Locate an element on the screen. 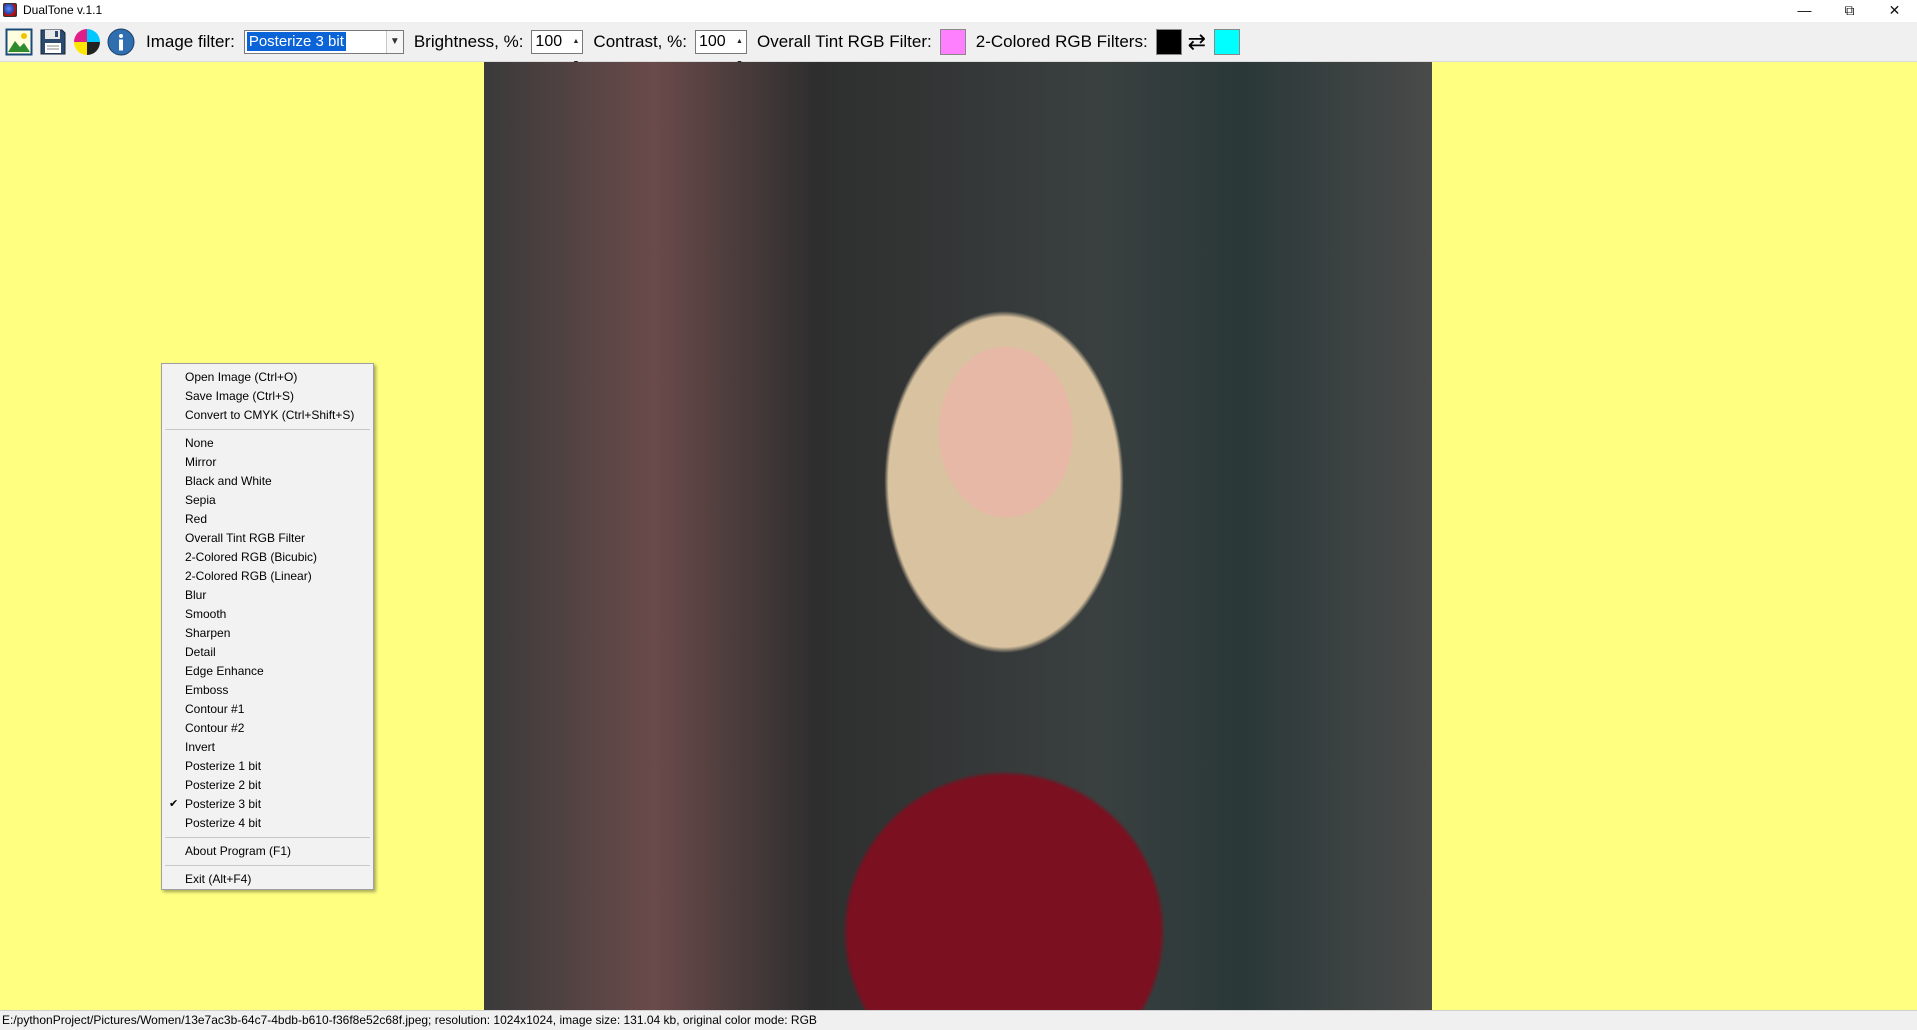 This screenshot has height=1030, width=1917. app-icon is located at coordinates (10, 10).